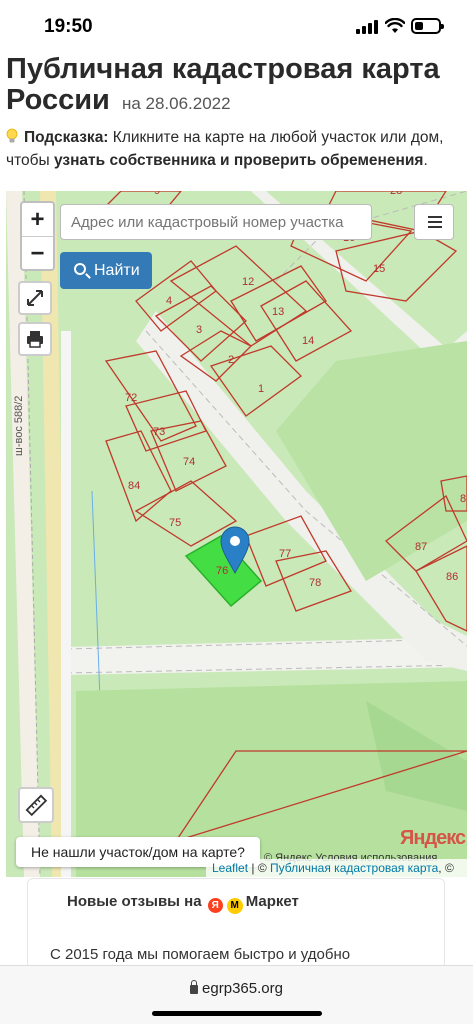 Image resolution: width=473 pixels, height=1024 pixels. Describe the element at coordinates (242, 988) in the screenshot. I see `url-text: egrp365.org` at that location.